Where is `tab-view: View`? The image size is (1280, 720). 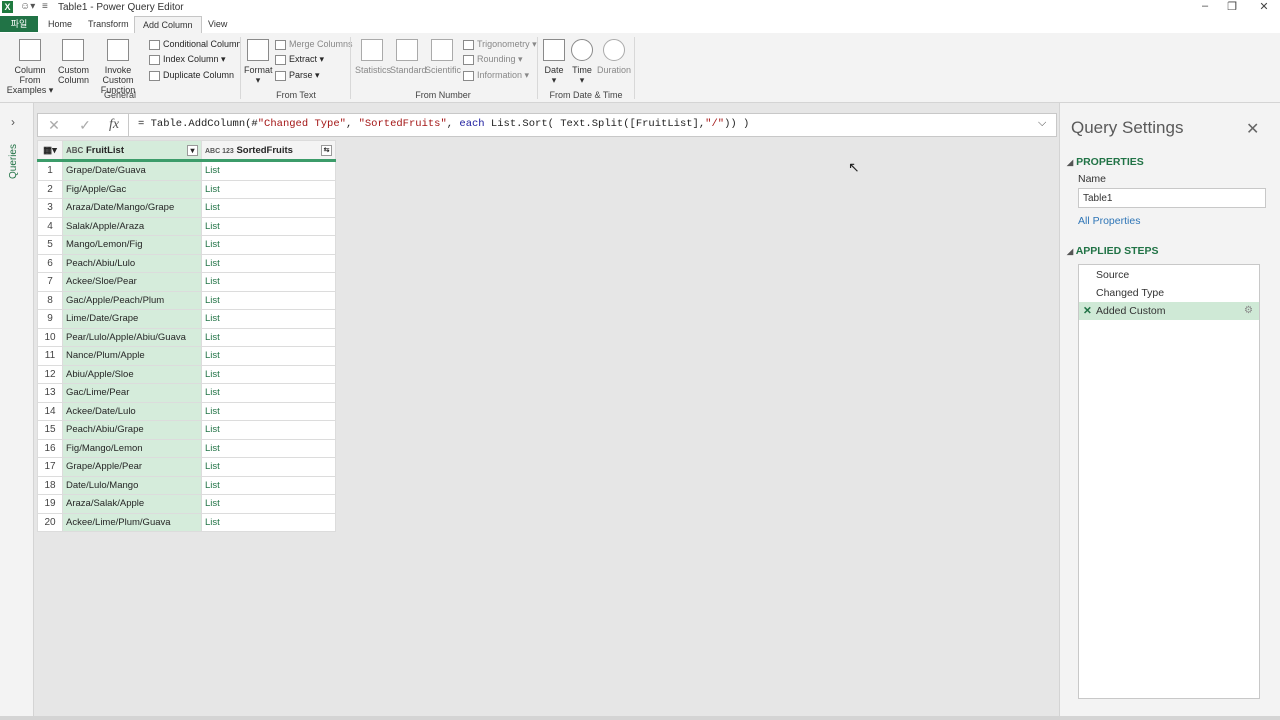 tab-view: View is located at coordinates (217, 24).